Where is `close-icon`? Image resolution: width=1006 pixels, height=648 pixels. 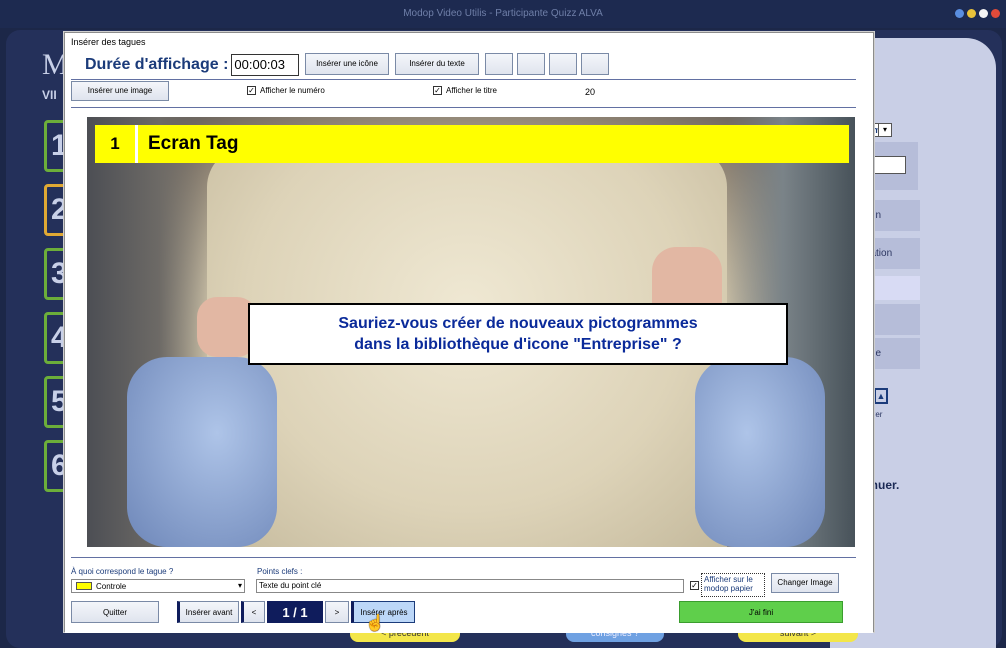 close-icon is located at coordinates (995, 13).